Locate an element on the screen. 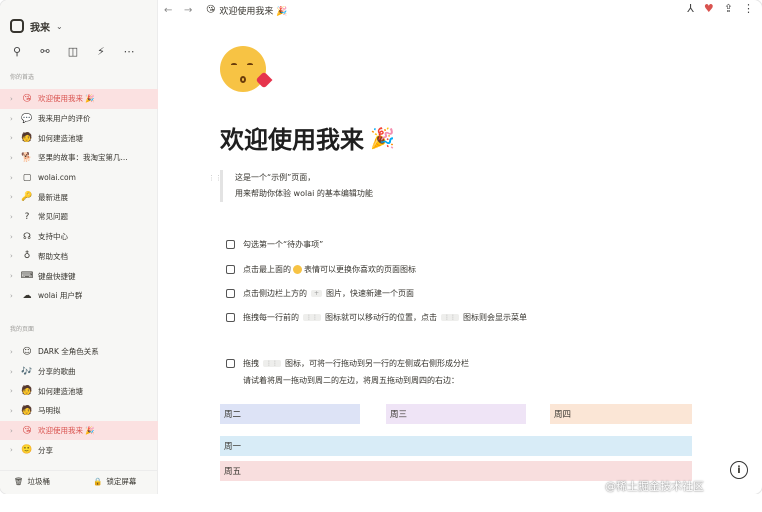 The height and width of the screenshot is (512, 762). bolt-icon: ⚡ is located at coordinates (101, 51).